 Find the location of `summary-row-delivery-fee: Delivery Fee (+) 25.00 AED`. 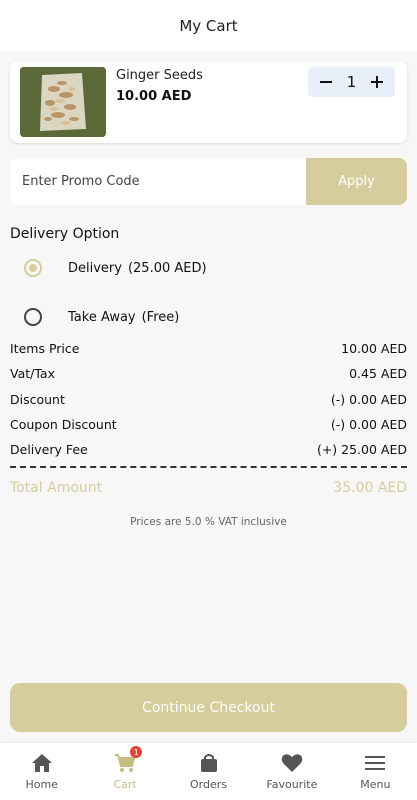

summary-row-delivery-fee: Delivery Fee (+) 25.00 AED is located at coordinates (208, 449).